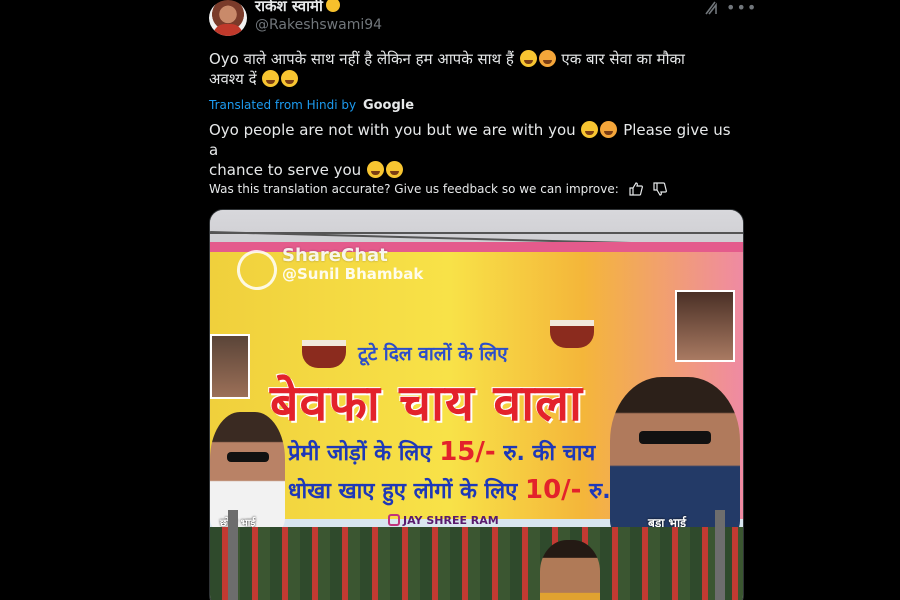 The height and width of the screenshot is (600, 900). I want to click on stall-vendor, so click(570, 570).